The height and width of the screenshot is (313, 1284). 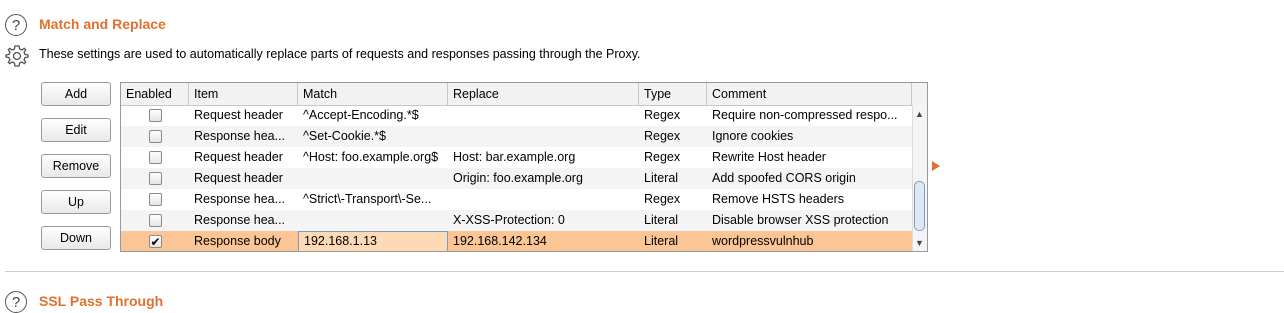 What do you see at coordinates (809, 157) in the screenshot?
I see `cell-comment: Rewrite Host header` at bounding box center [809, 157].